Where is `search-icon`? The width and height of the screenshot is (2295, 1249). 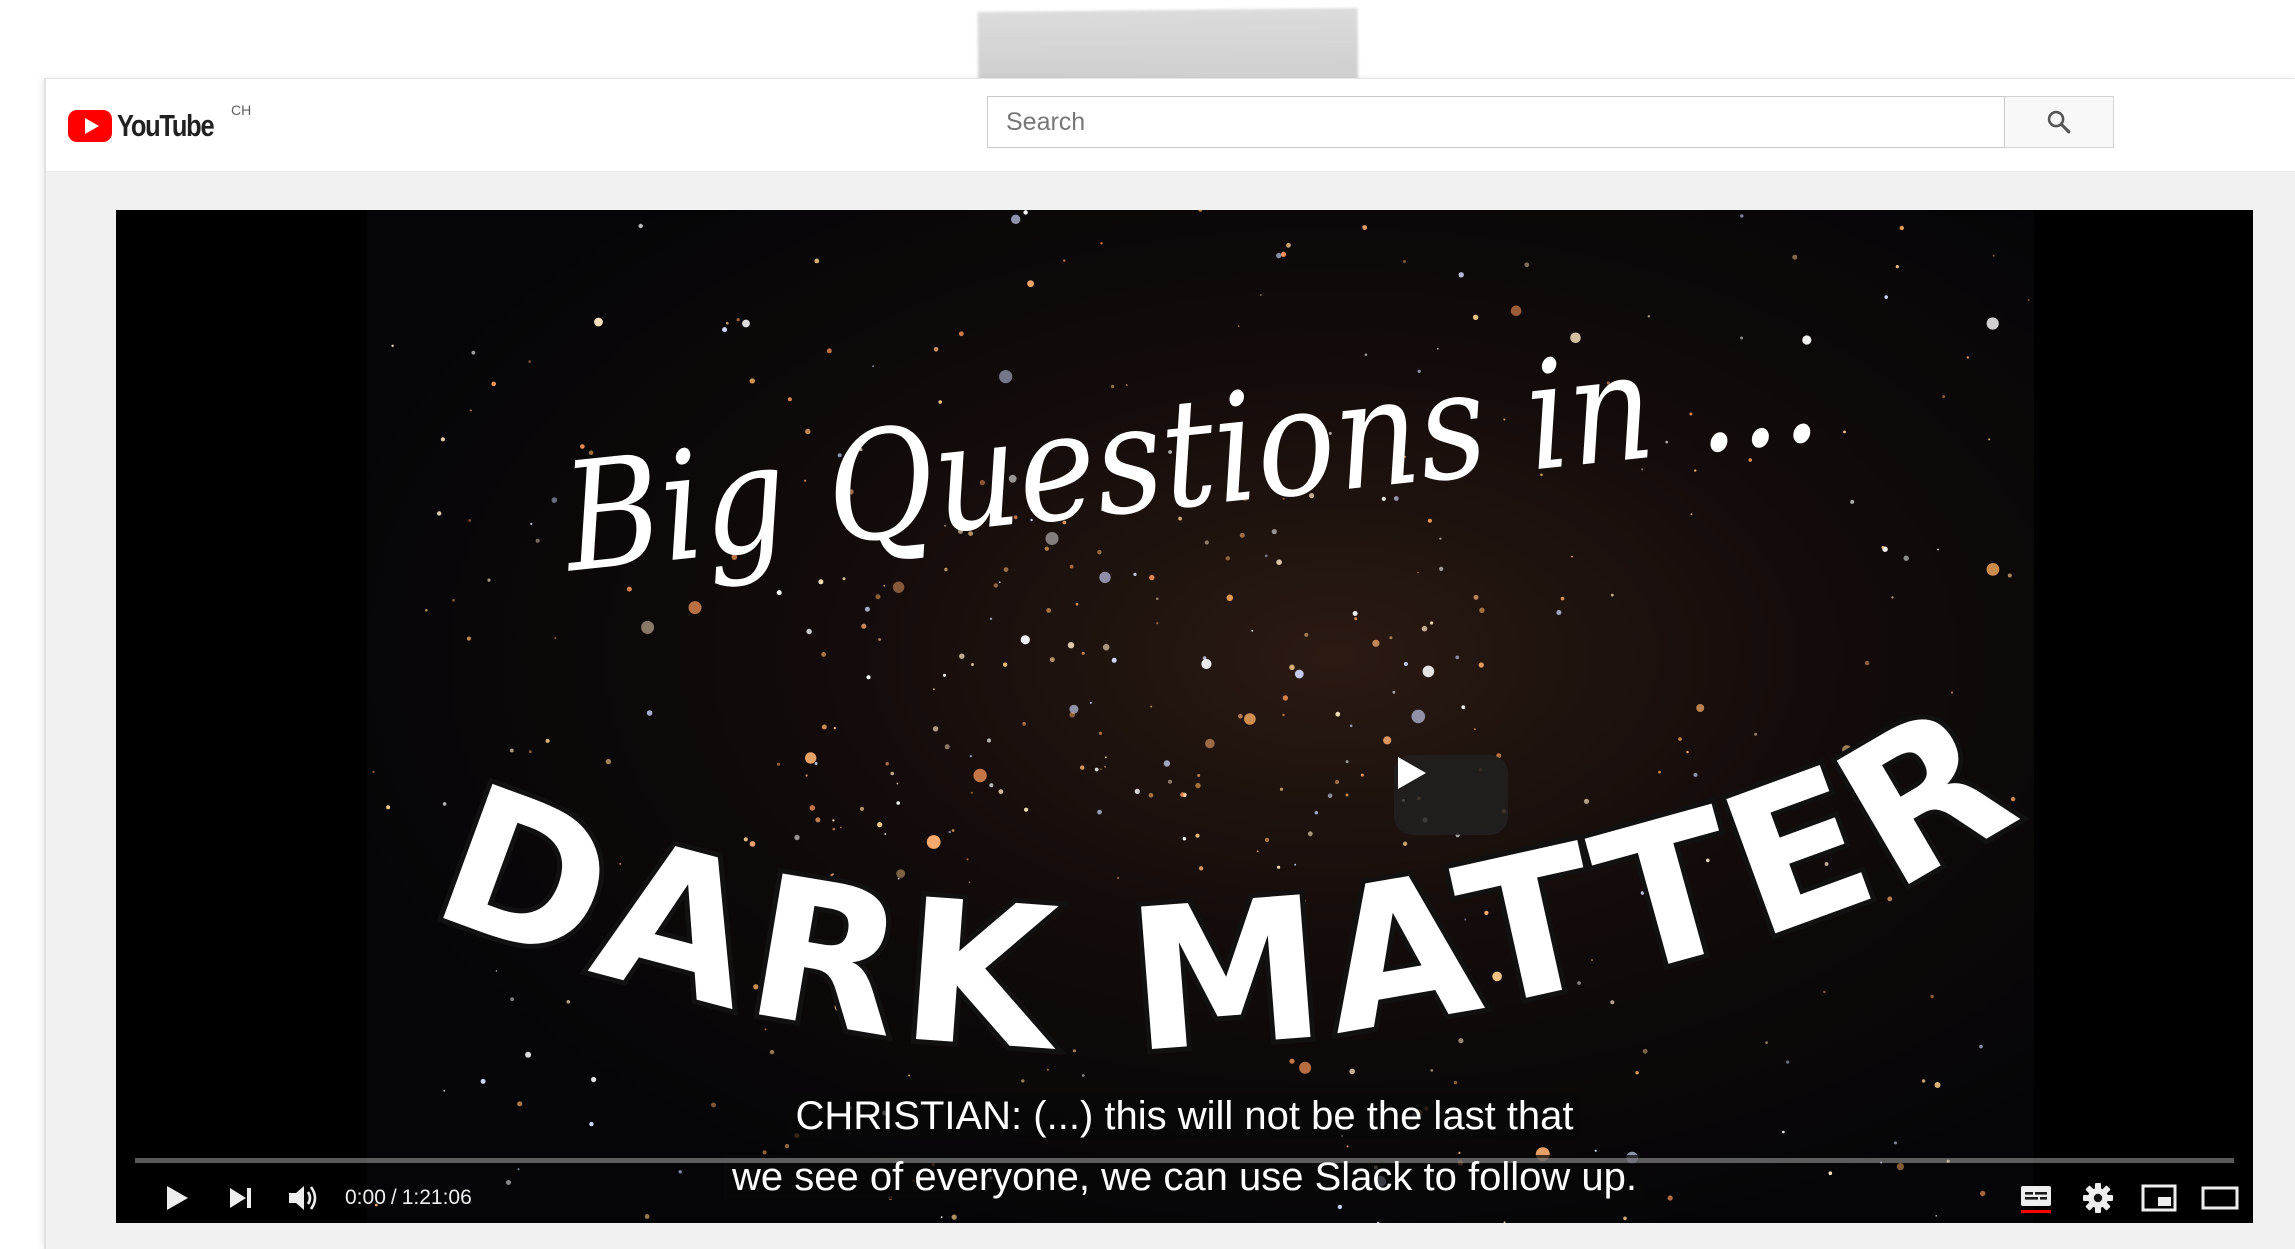
search-icon is located at coordinates (2059, 122).